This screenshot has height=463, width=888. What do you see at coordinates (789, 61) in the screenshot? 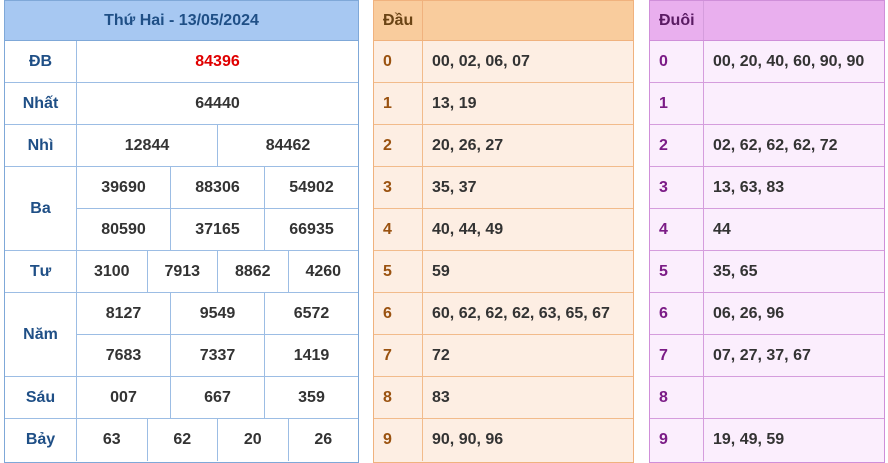
I see `tail-numbers: 00, 20, 40, 60, 90, 90` at bounding box center [789, 61].